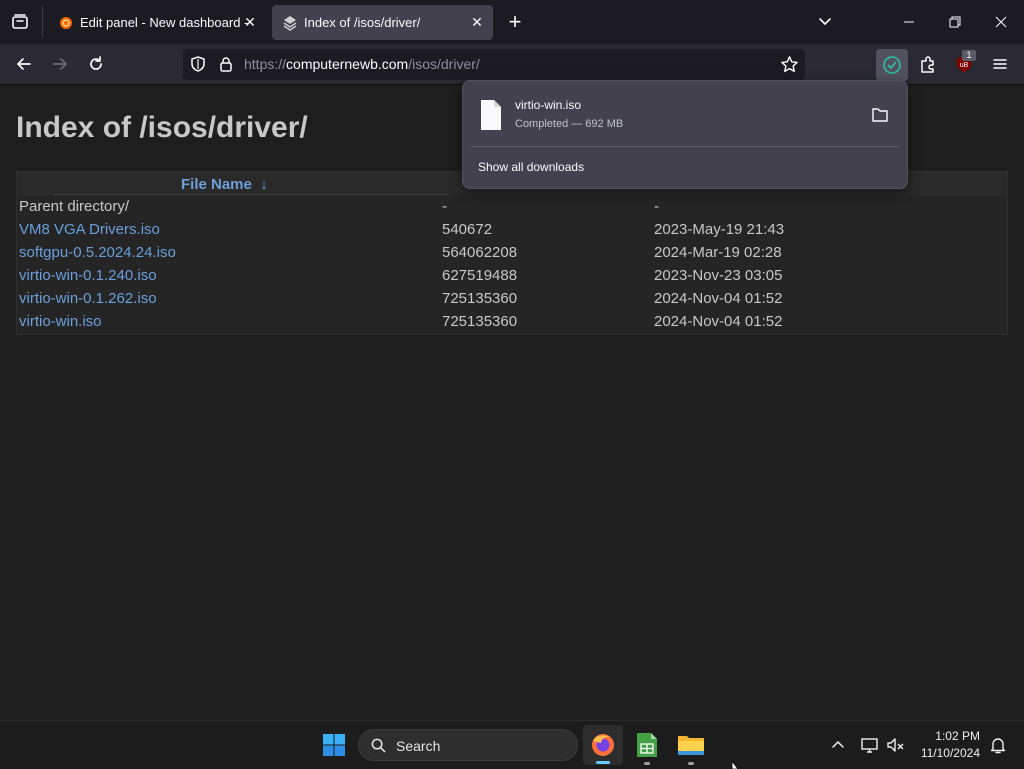  I want to click on file-name-header-label: File Name, so click(216, 184).